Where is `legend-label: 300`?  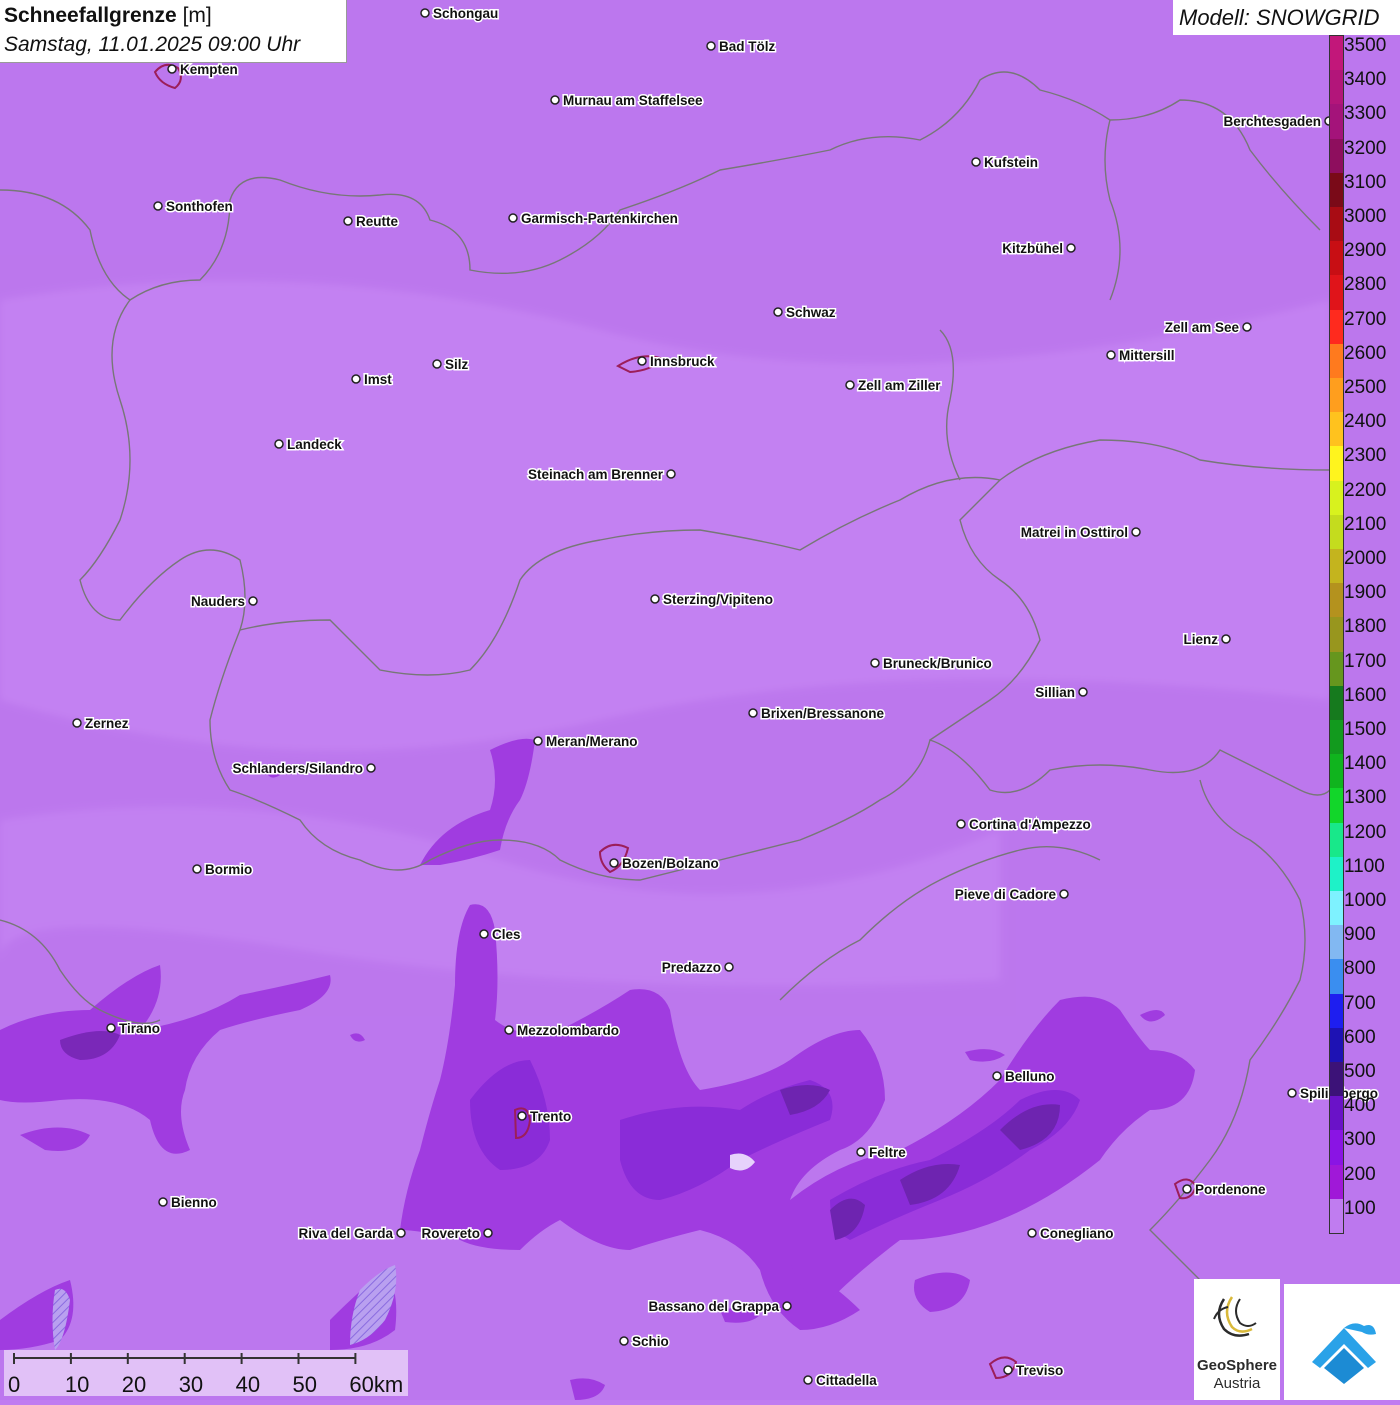
legend-label: 300 is located at coordinates (1360, 1140).